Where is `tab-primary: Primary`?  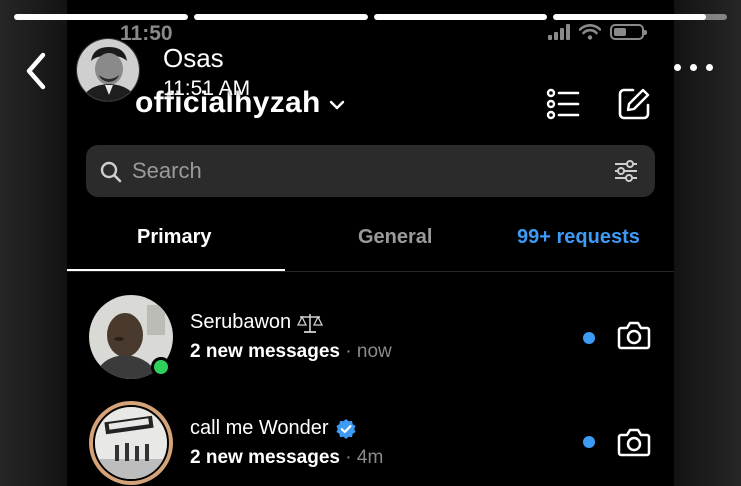
tab-primary: Primary is located at coordinates (174, 237).